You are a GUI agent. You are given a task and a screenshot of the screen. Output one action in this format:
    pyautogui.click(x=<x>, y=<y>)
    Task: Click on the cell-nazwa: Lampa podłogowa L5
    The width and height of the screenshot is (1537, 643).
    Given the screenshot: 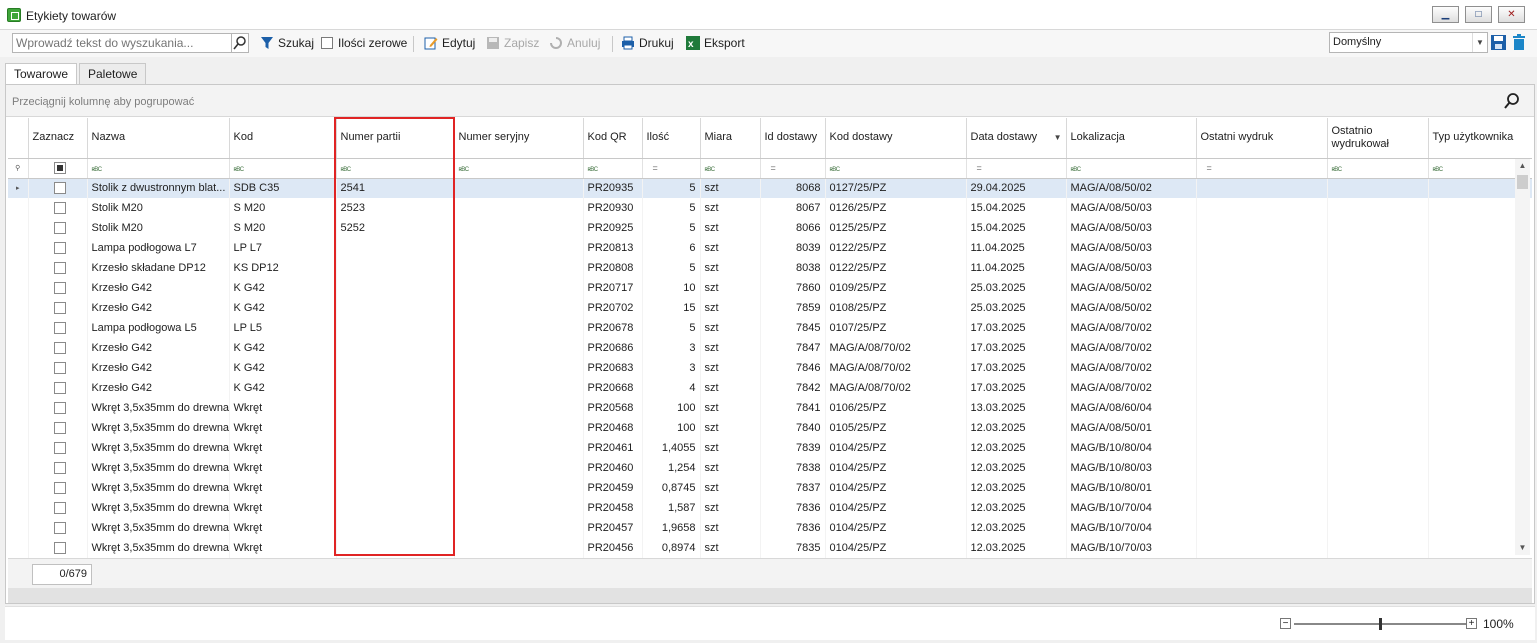 What is the action you would take?
    pyautogui.click(x=158, y=328)
    